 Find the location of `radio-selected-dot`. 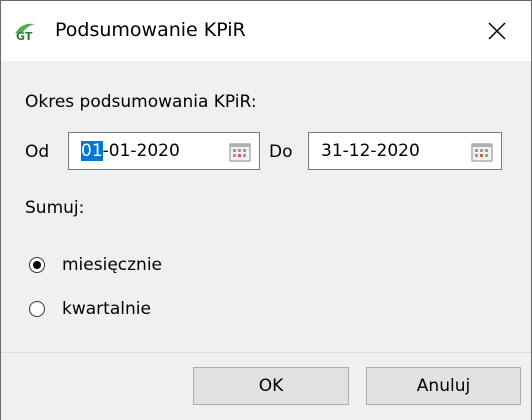

radio-selected-dot is located at coordinates (37, 265).